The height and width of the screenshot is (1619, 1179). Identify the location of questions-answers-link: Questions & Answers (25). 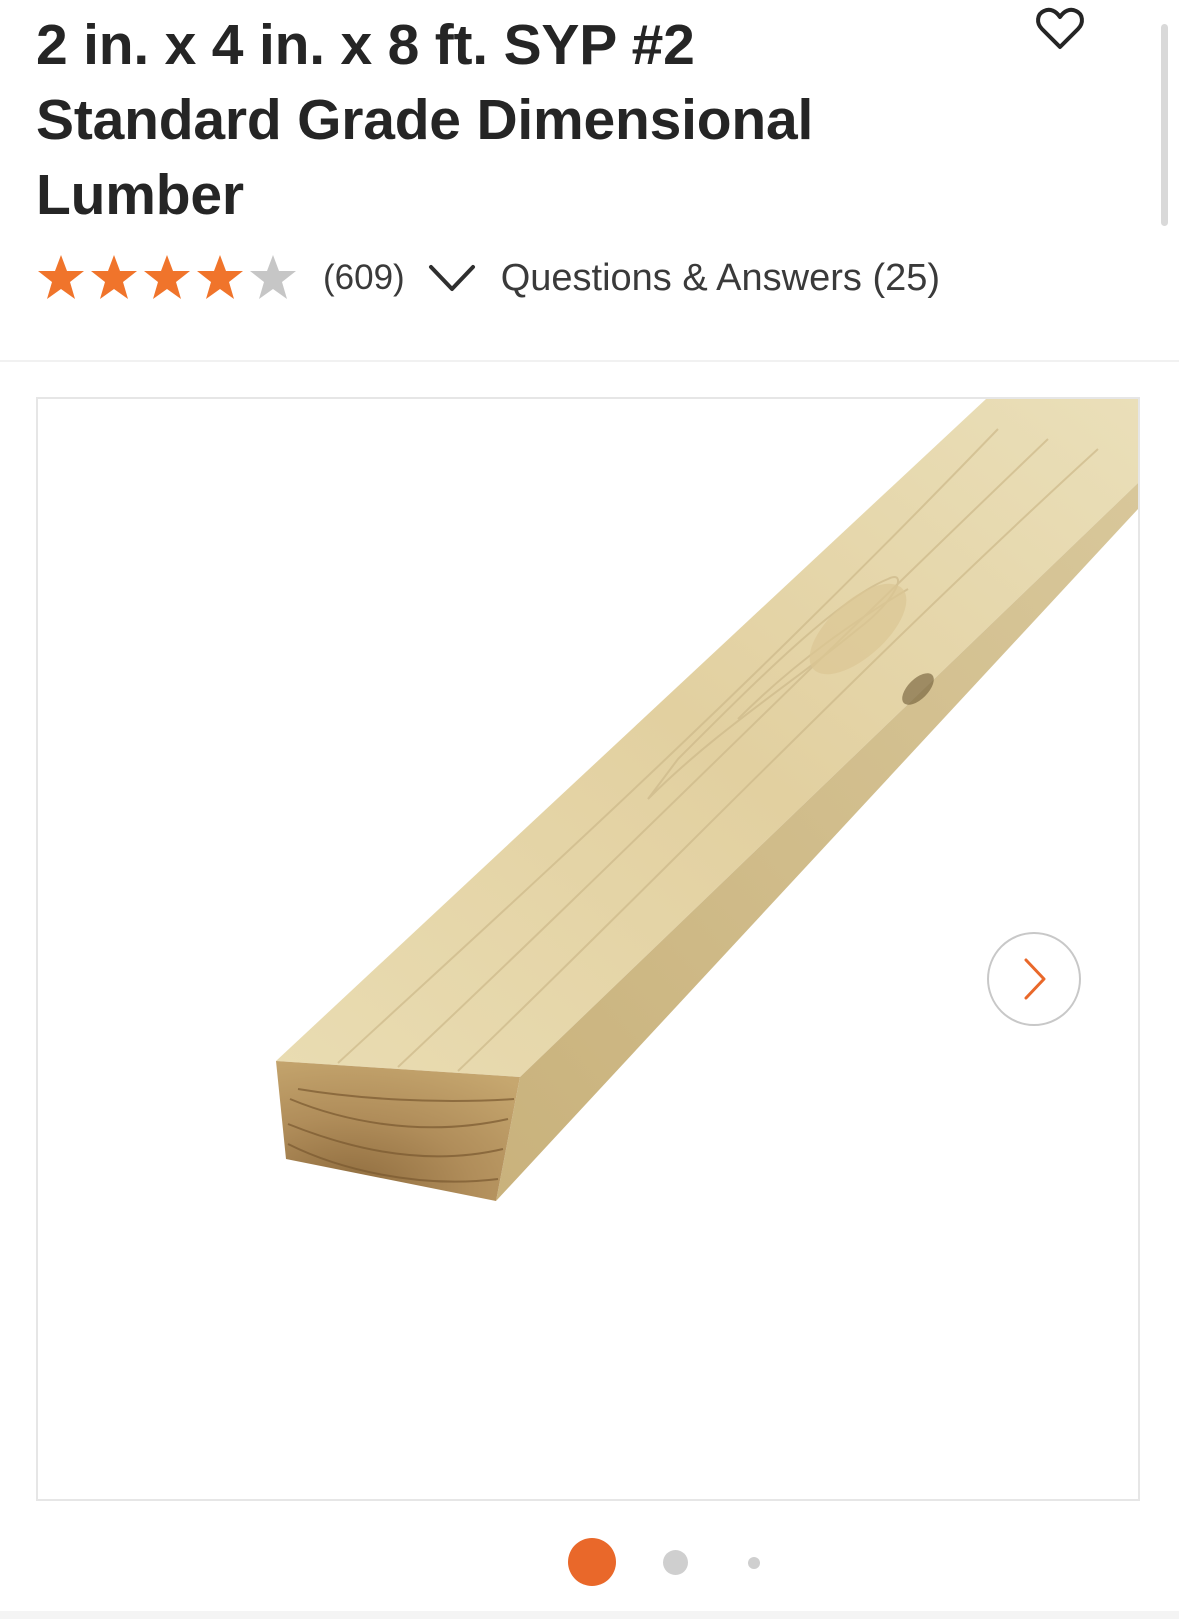
(720, 278).